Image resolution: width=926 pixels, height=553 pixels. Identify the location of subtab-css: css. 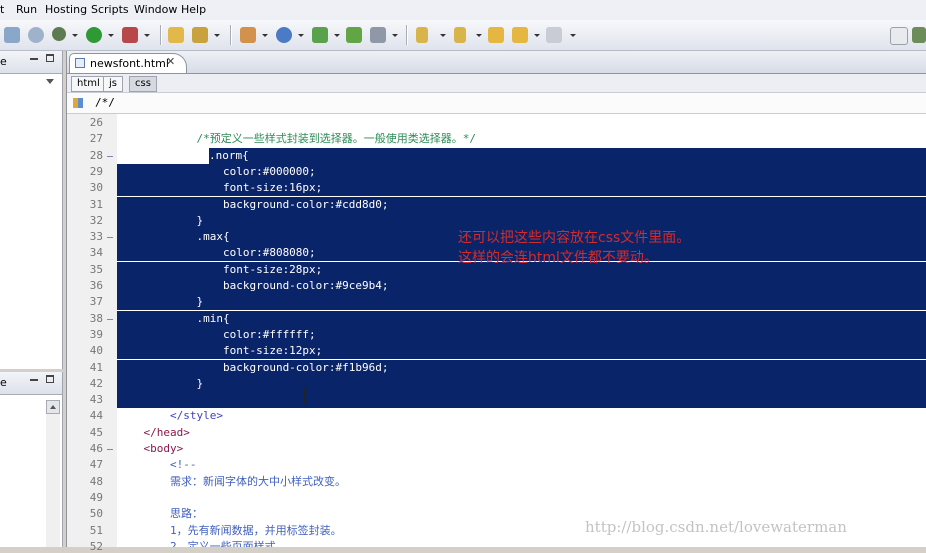
(143, 84).